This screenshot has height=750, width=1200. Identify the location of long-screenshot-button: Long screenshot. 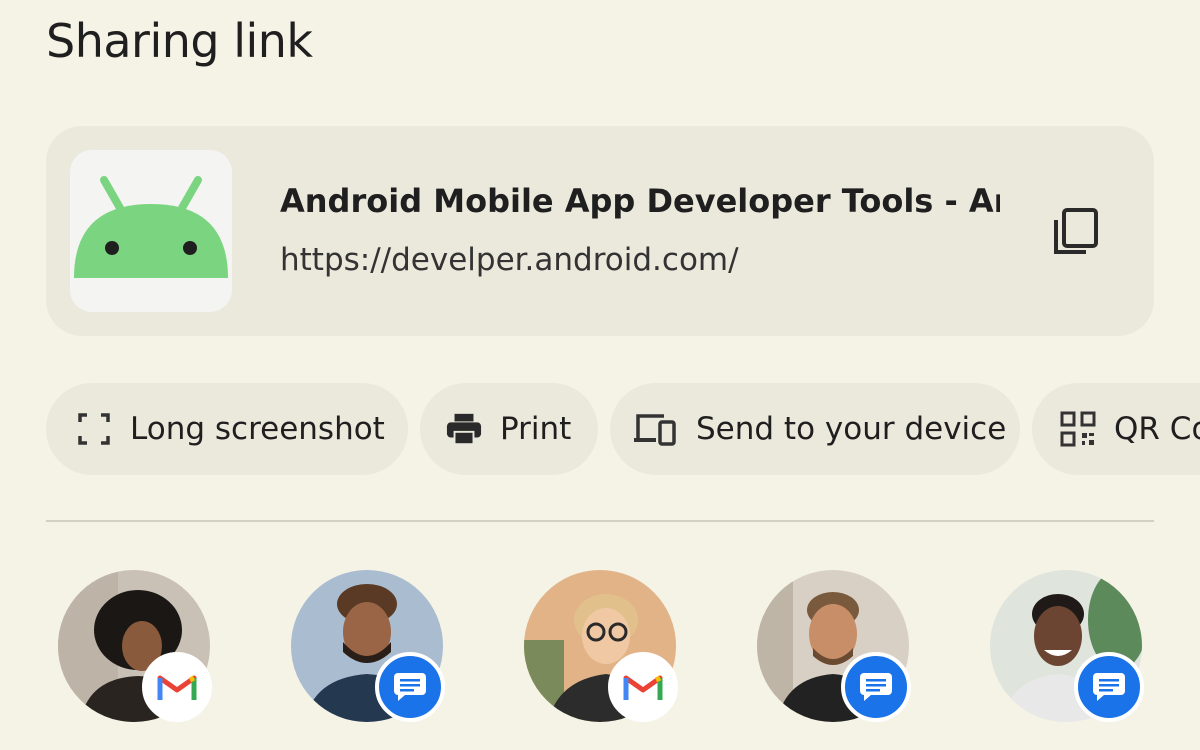
(227, 429).